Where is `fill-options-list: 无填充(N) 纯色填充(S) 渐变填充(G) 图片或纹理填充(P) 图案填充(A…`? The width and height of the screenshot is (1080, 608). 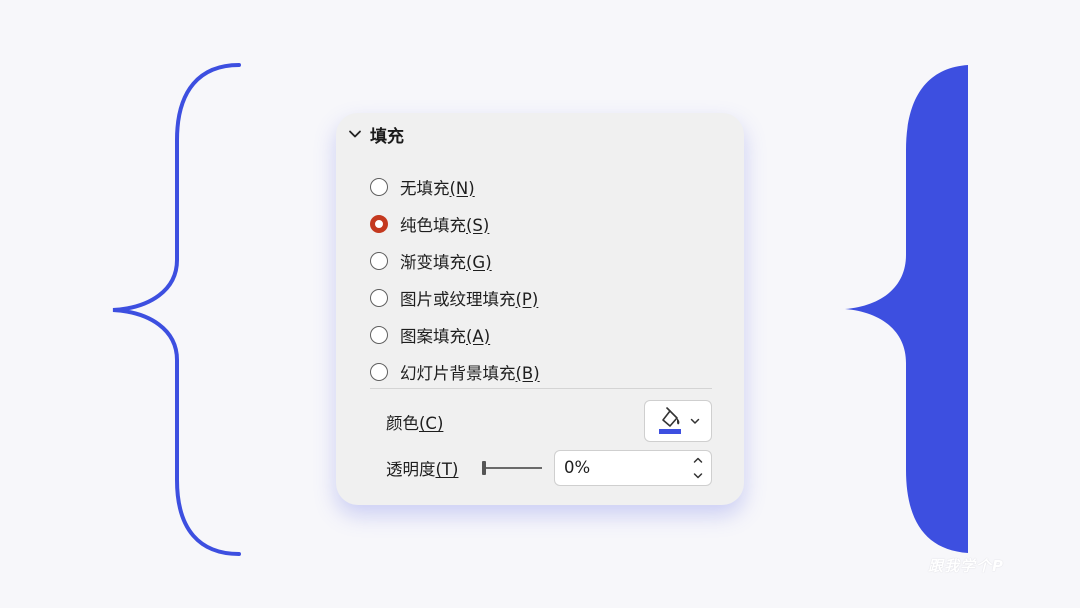
fill-options-list: 无填充(N) 纯色填充(S) 渐变填充(G) 图片或纹理填充(P) 图案填充(A… is located at coordinates (455, 279).